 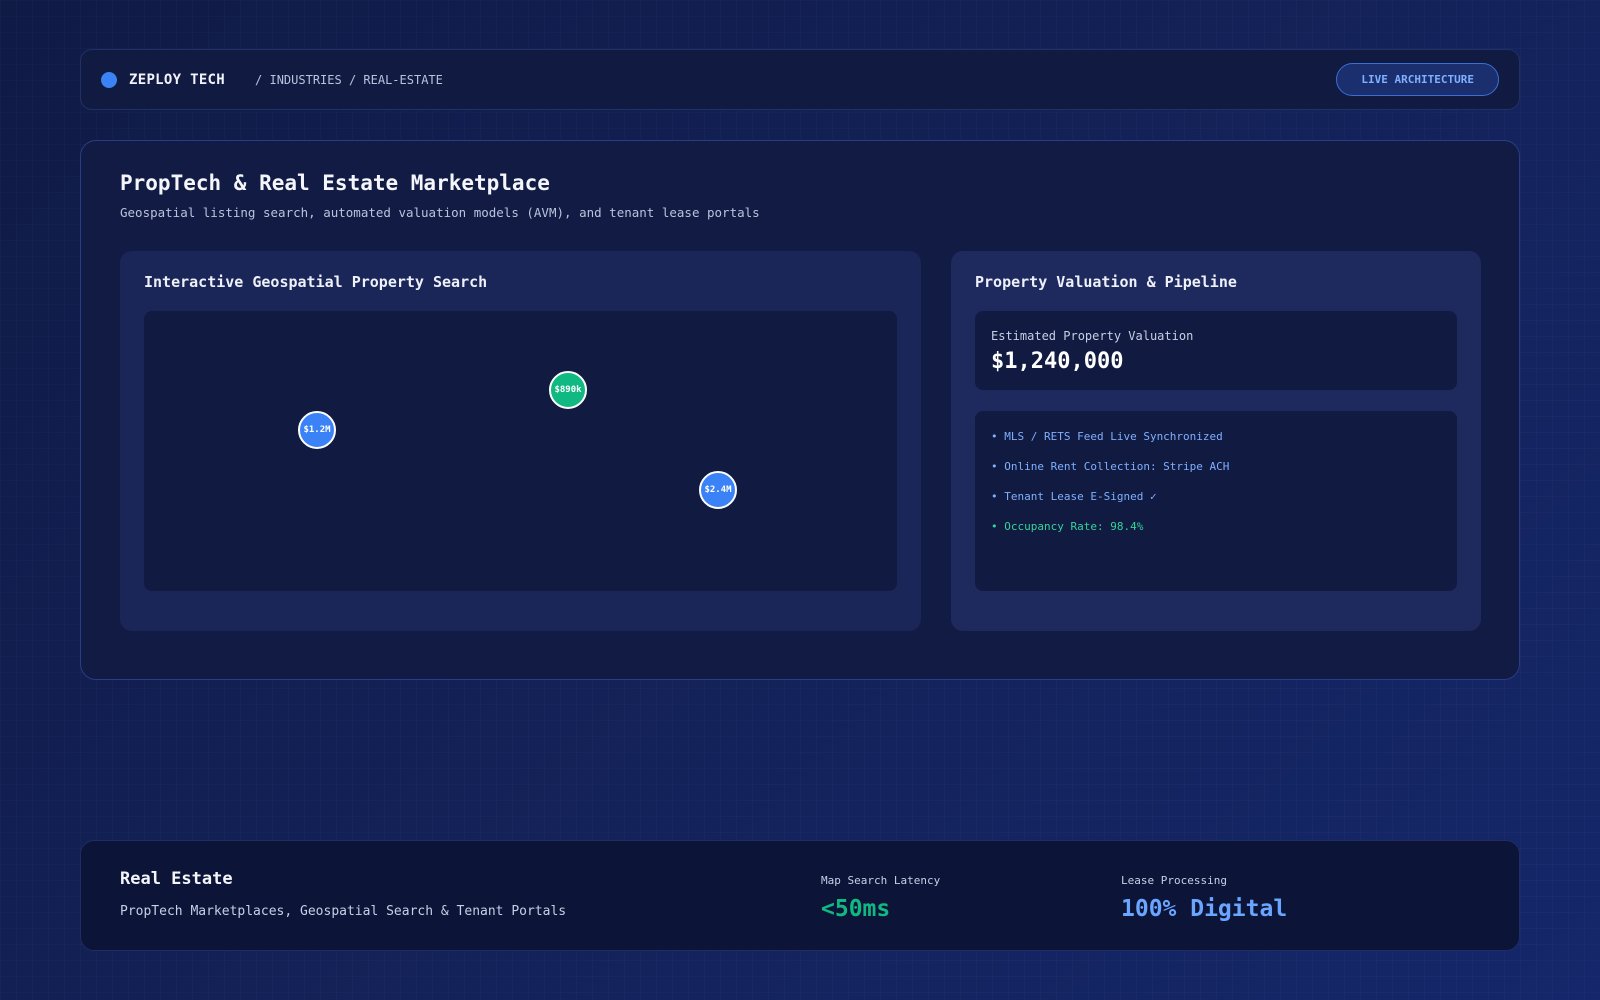 What do you see at coordinates (109, 79) in the screenshot?
I see `brand-logo-icon` at bounding box center [109, 79].